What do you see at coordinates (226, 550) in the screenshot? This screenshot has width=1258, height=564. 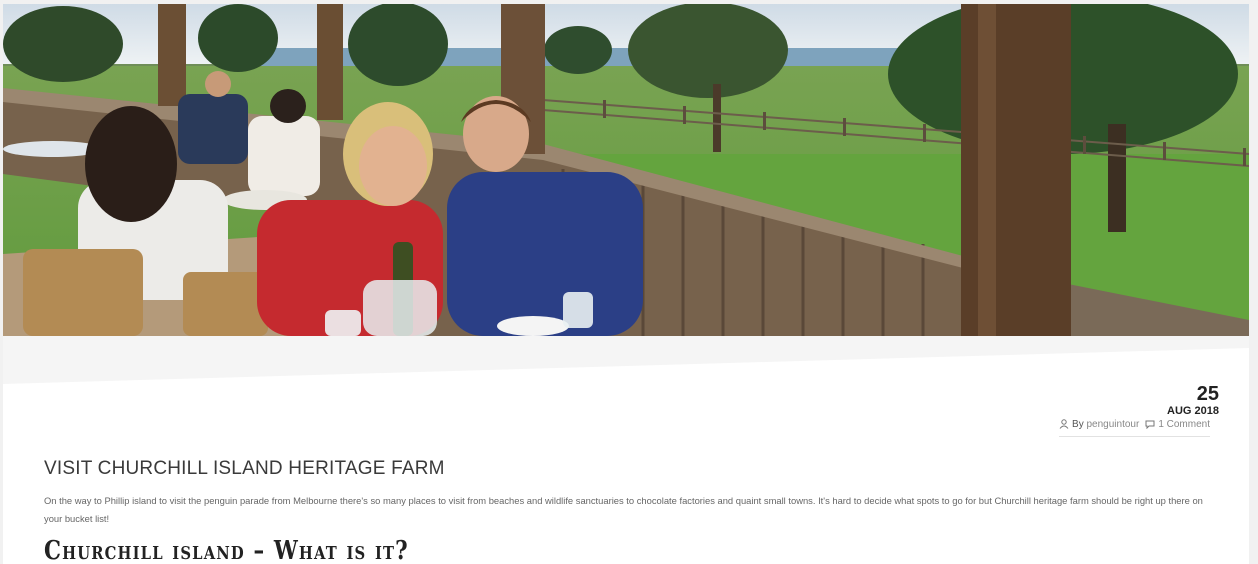 I see `post-subheading: Churchill island – What is it?` at bounding box center [226, 550].